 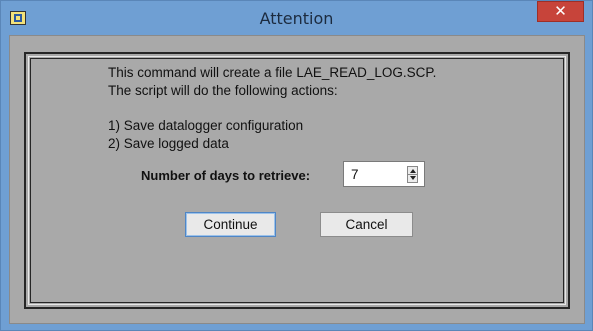 I want to click on spin-buttons, so click(x=412, y=174).